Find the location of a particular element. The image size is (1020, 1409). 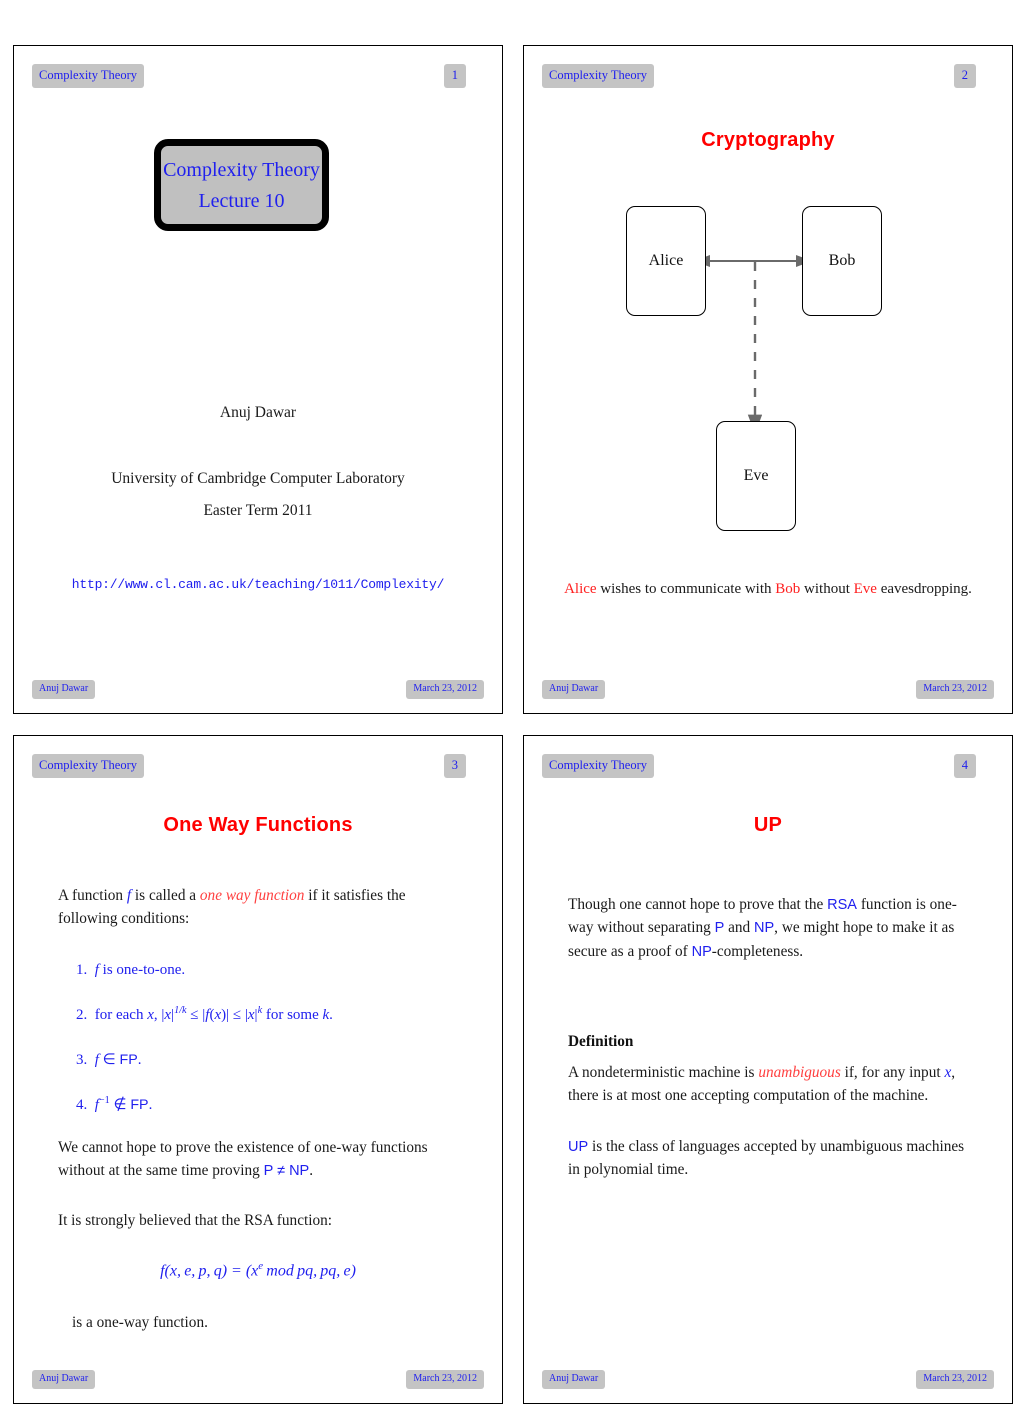

node-eve-label: Eve is located at coordinates (756, 475).